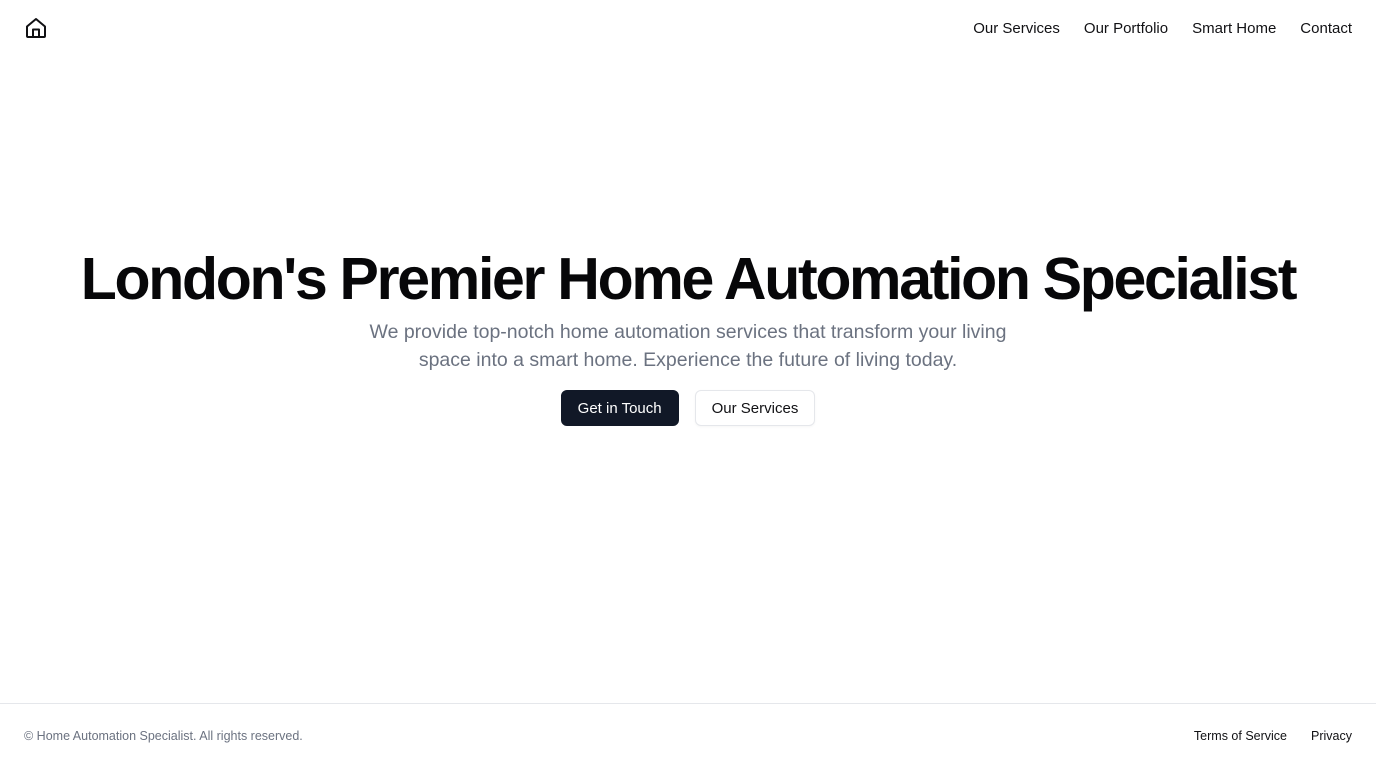  I want to click on home-icon, so click(36, 28).